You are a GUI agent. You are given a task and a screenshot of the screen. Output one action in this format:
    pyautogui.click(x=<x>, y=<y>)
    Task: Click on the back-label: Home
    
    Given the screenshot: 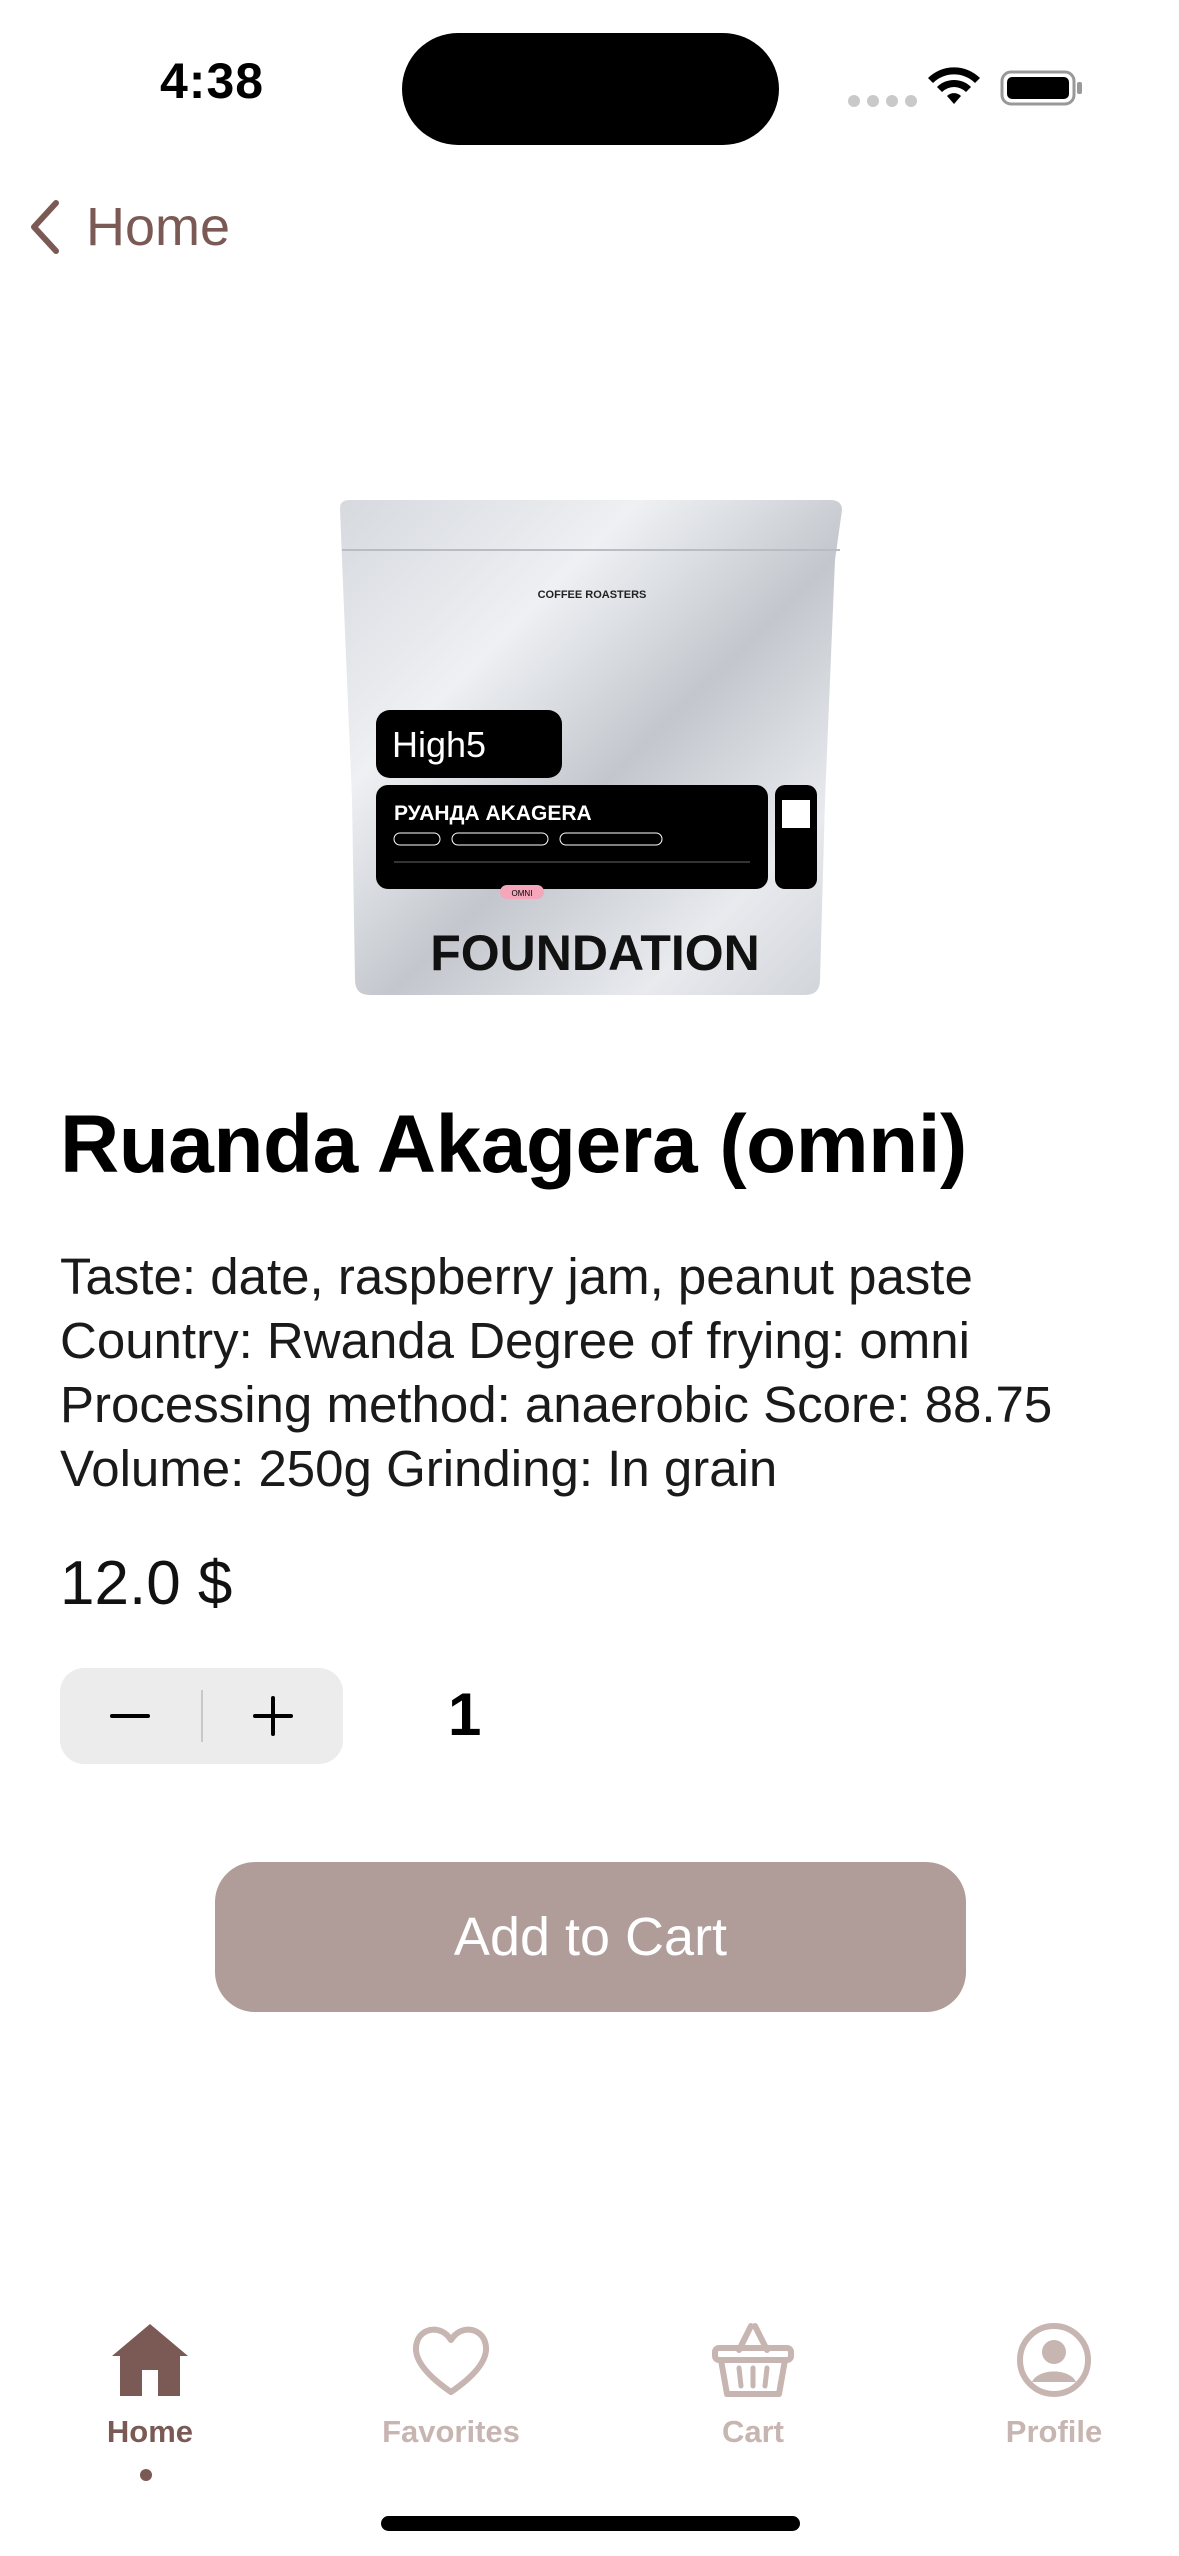 What is the action you would take?
    pyautogui.click(x=158, y=227)
    